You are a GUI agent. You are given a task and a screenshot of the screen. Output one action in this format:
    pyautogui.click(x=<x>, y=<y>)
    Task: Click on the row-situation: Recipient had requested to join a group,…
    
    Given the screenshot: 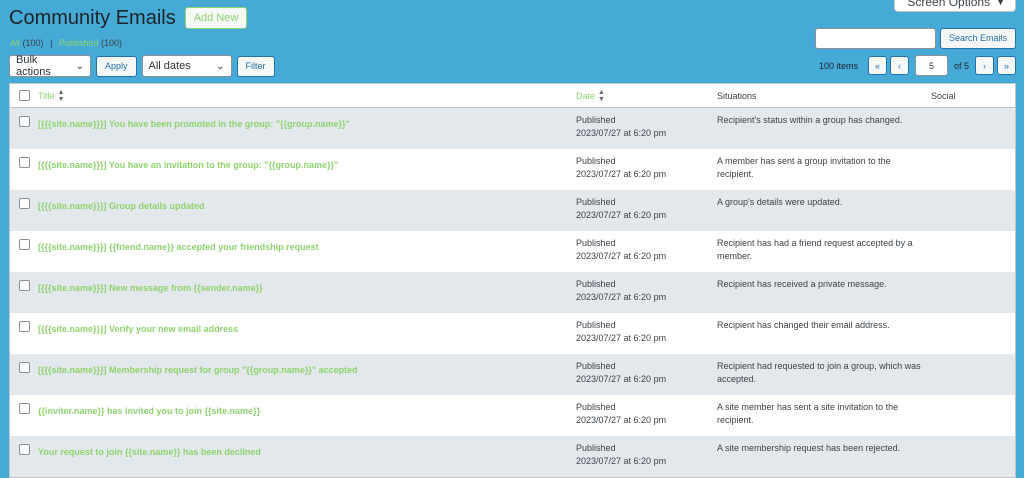 What is the action you would take?
    pyautogui.click(x=819, y=372)
    